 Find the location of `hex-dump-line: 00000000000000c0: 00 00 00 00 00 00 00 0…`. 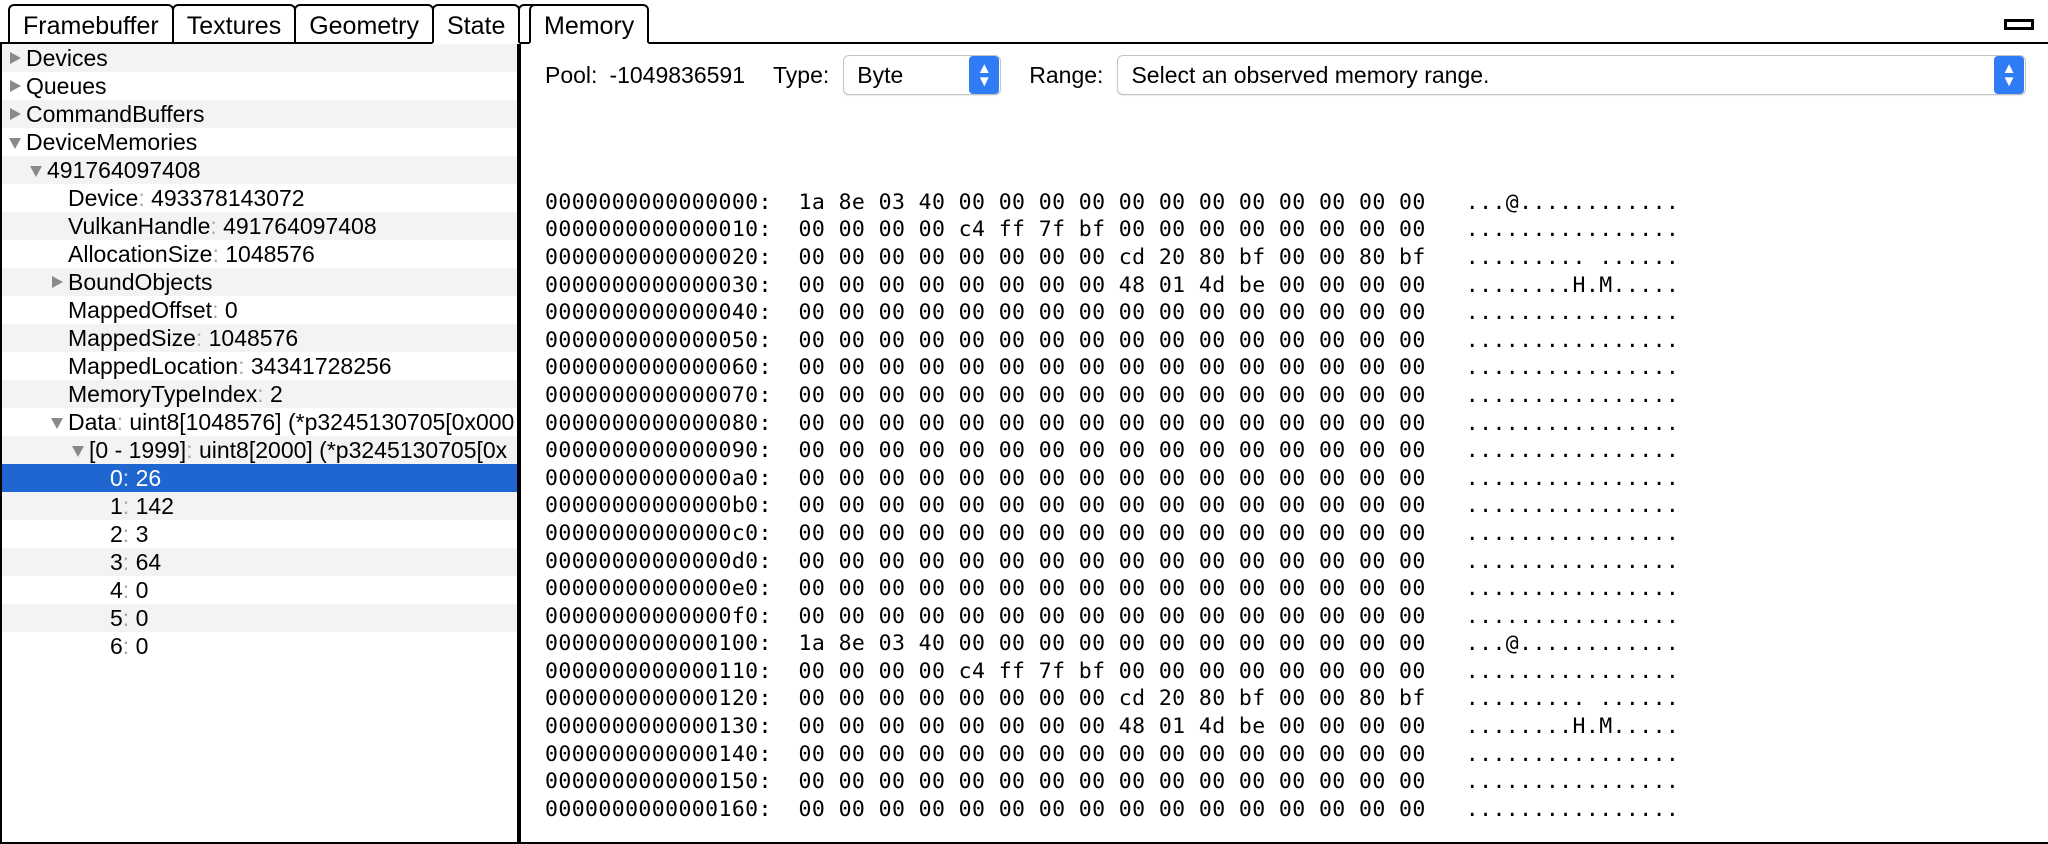

hex-dump-line: 00000000000000c0: 00 00 00 00 00 00 00 0… is located at coordinates (1296, 534).